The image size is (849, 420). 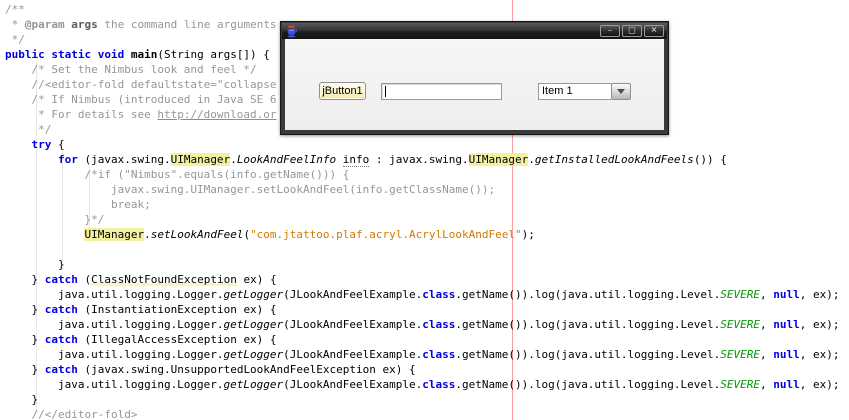 What do you see at coordinates (78, 204) in the screenshot?
I see `code-line: break;` at bounding box center [78, 204].